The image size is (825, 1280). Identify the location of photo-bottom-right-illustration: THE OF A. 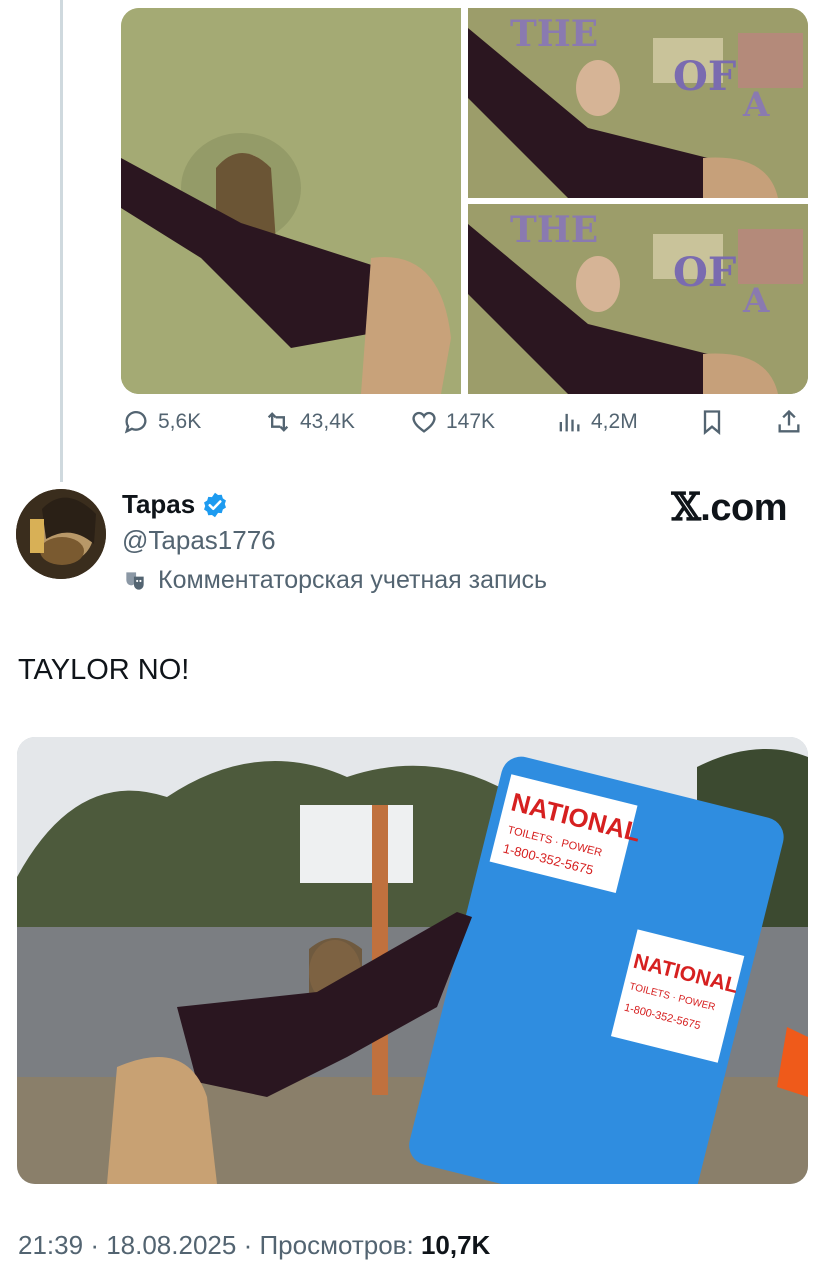
(638, 299).